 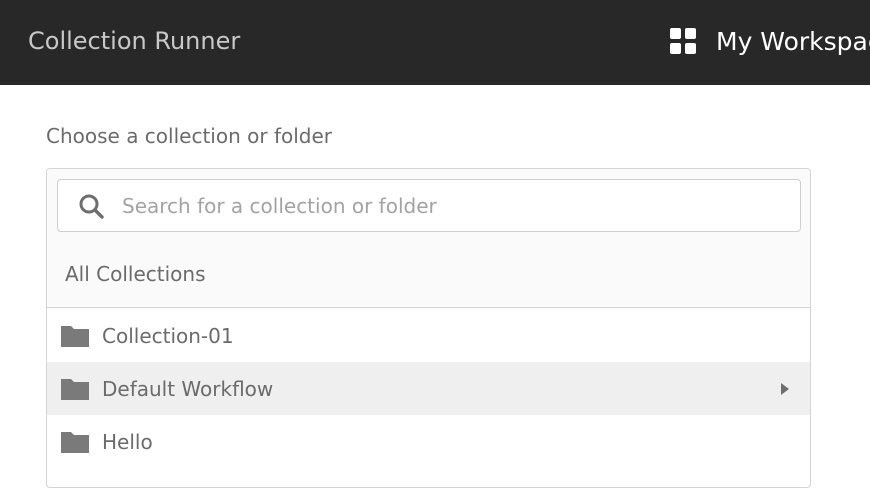 What do you see at coordinates (91, 206) in the screenshot?
I see `search-icon` at bounding box center [91, 206].